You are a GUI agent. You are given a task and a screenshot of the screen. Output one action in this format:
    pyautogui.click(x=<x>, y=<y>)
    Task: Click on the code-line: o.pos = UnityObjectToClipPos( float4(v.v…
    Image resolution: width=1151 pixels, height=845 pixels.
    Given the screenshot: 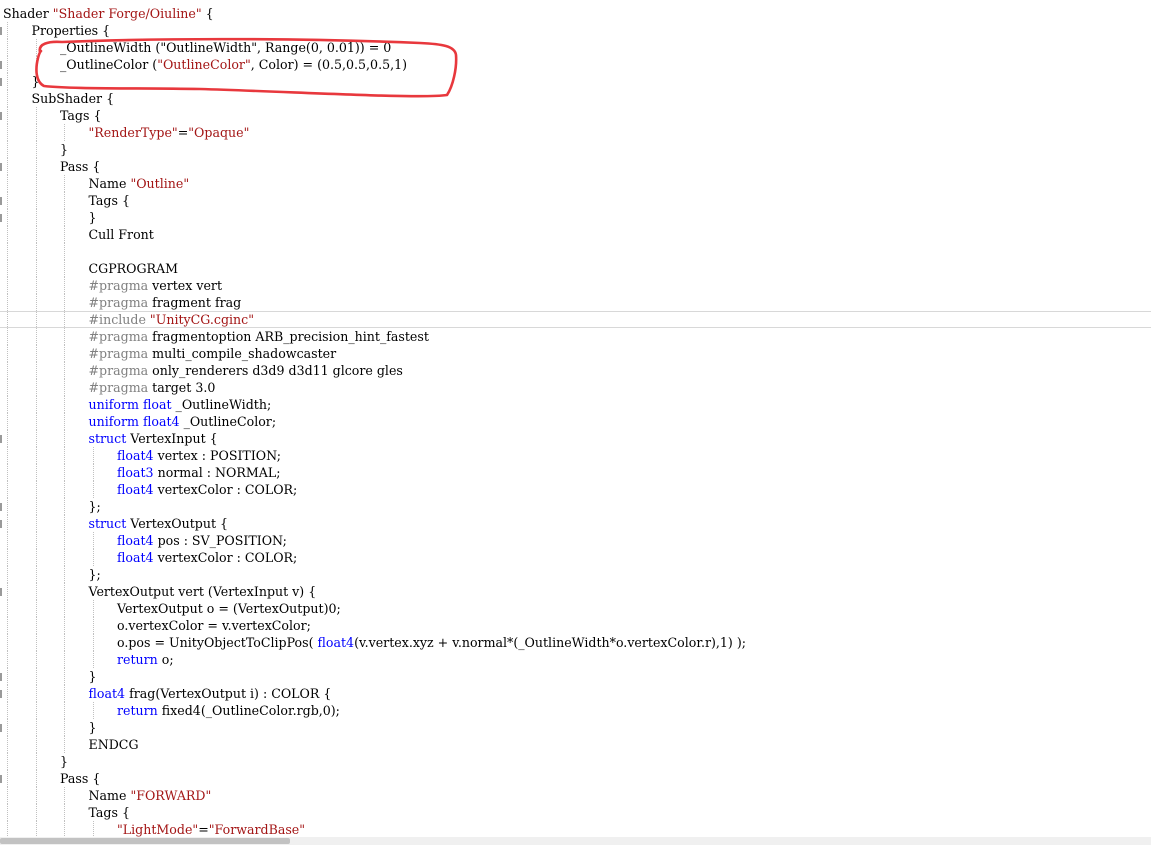 What is the action you would take?
    pyautogui.click(x=575, y=642)
    